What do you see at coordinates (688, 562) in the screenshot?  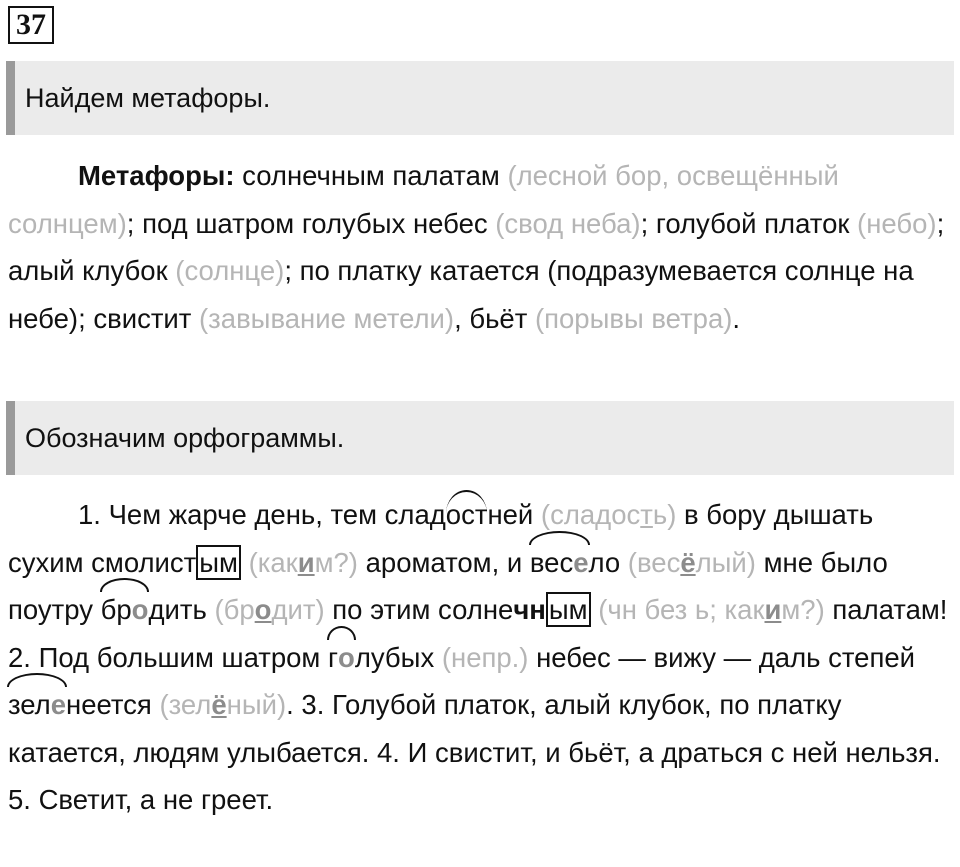 I see `hint: (весёлый)` at bounding box center [688, 562].